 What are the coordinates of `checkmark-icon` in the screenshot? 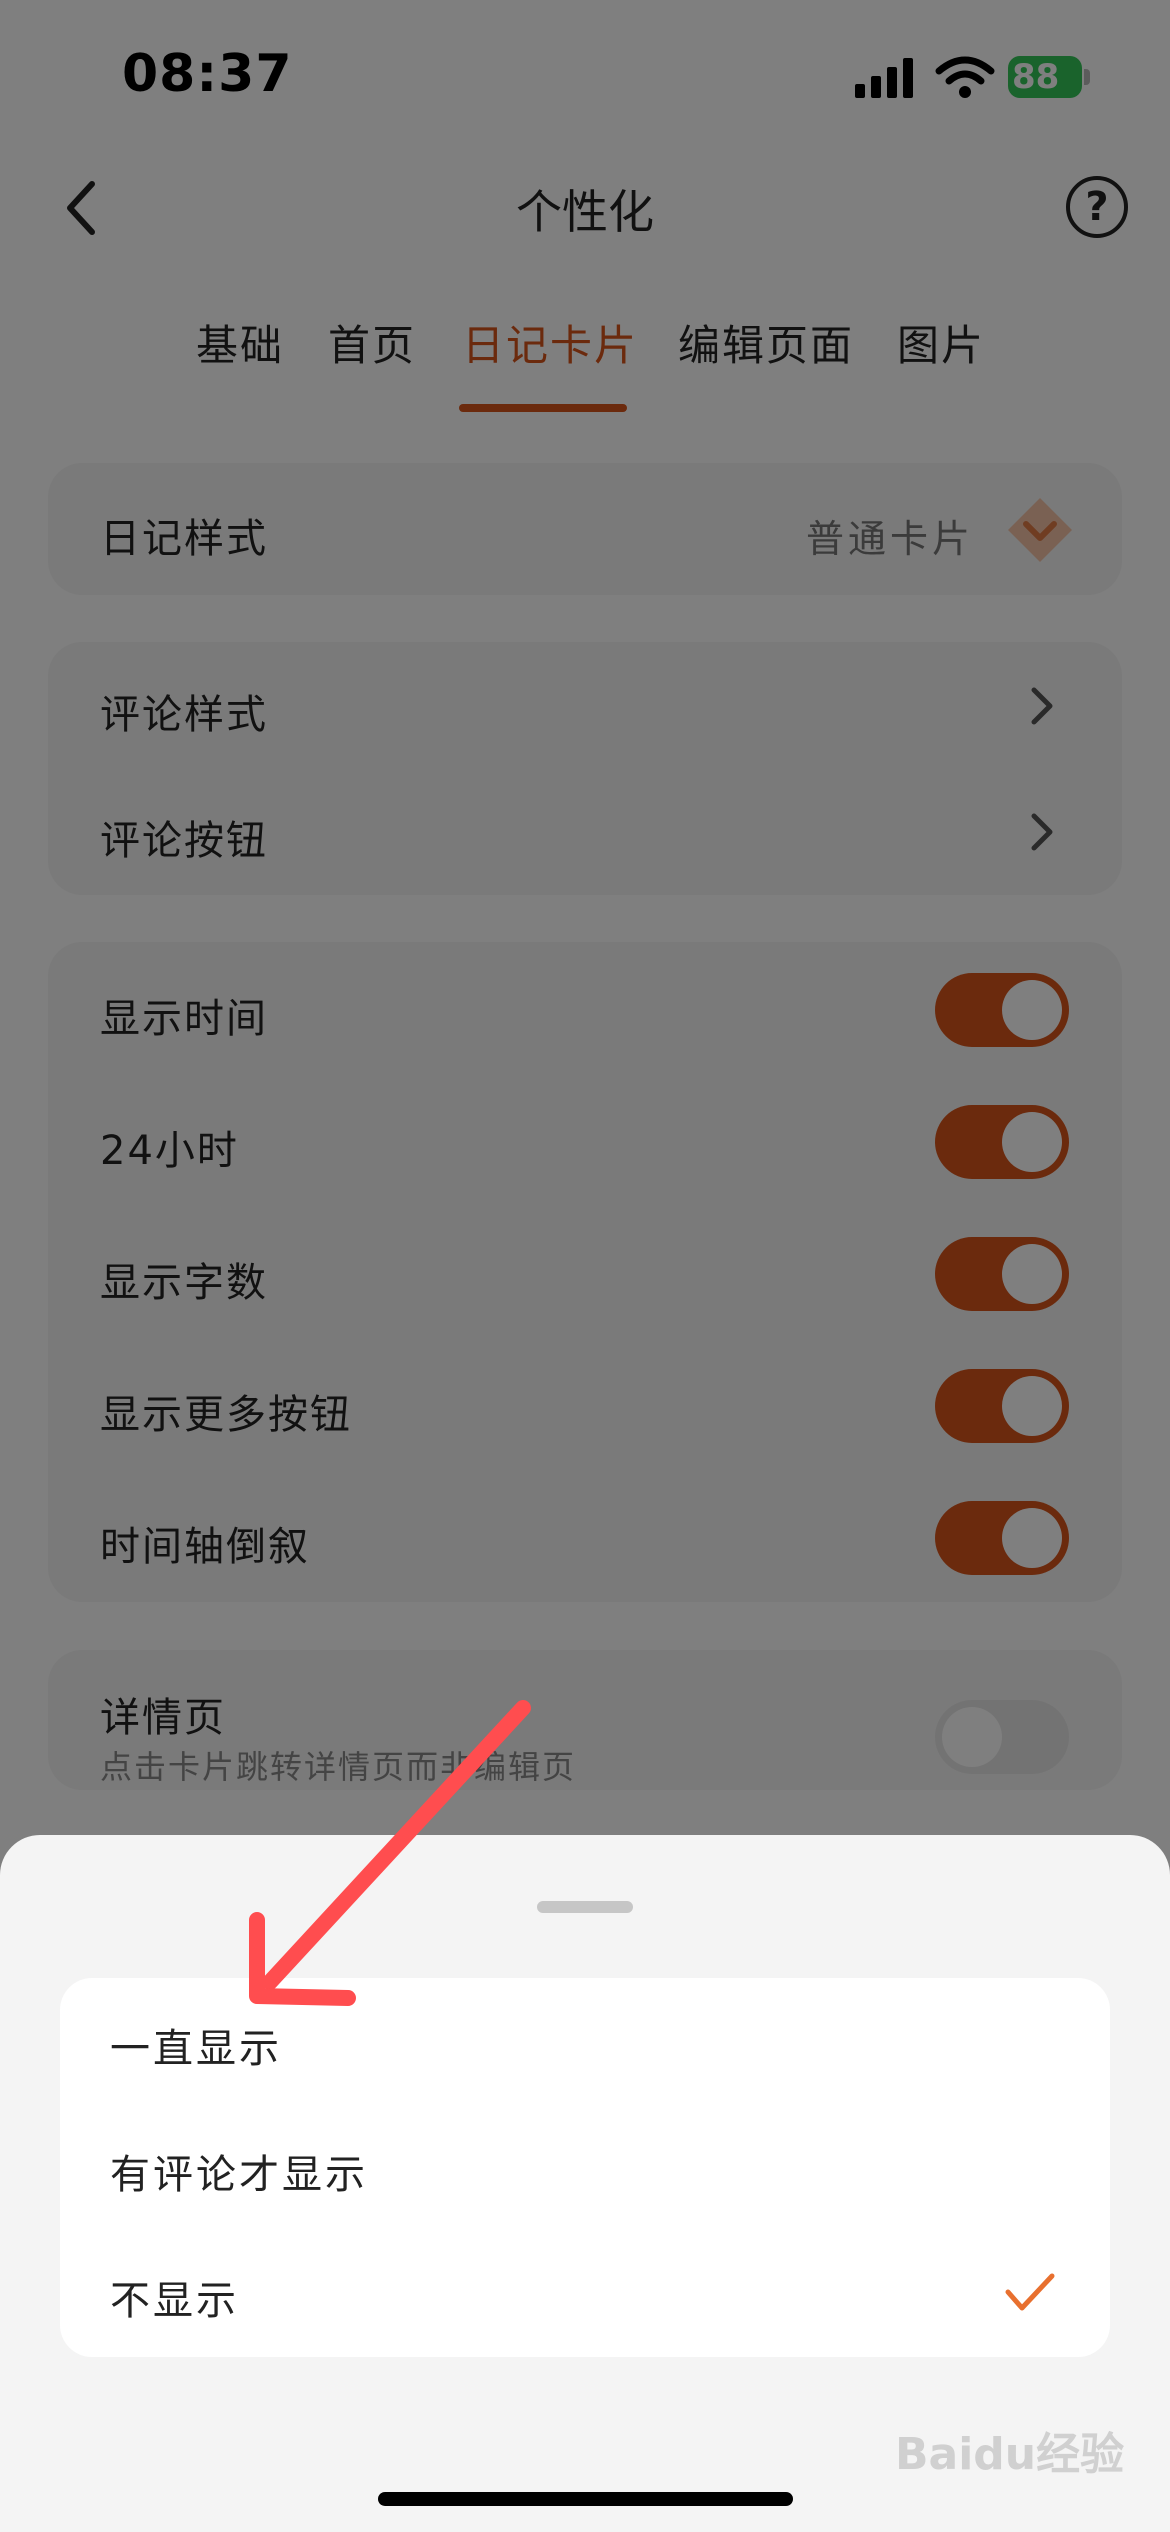 It's located at (1030, 2292).